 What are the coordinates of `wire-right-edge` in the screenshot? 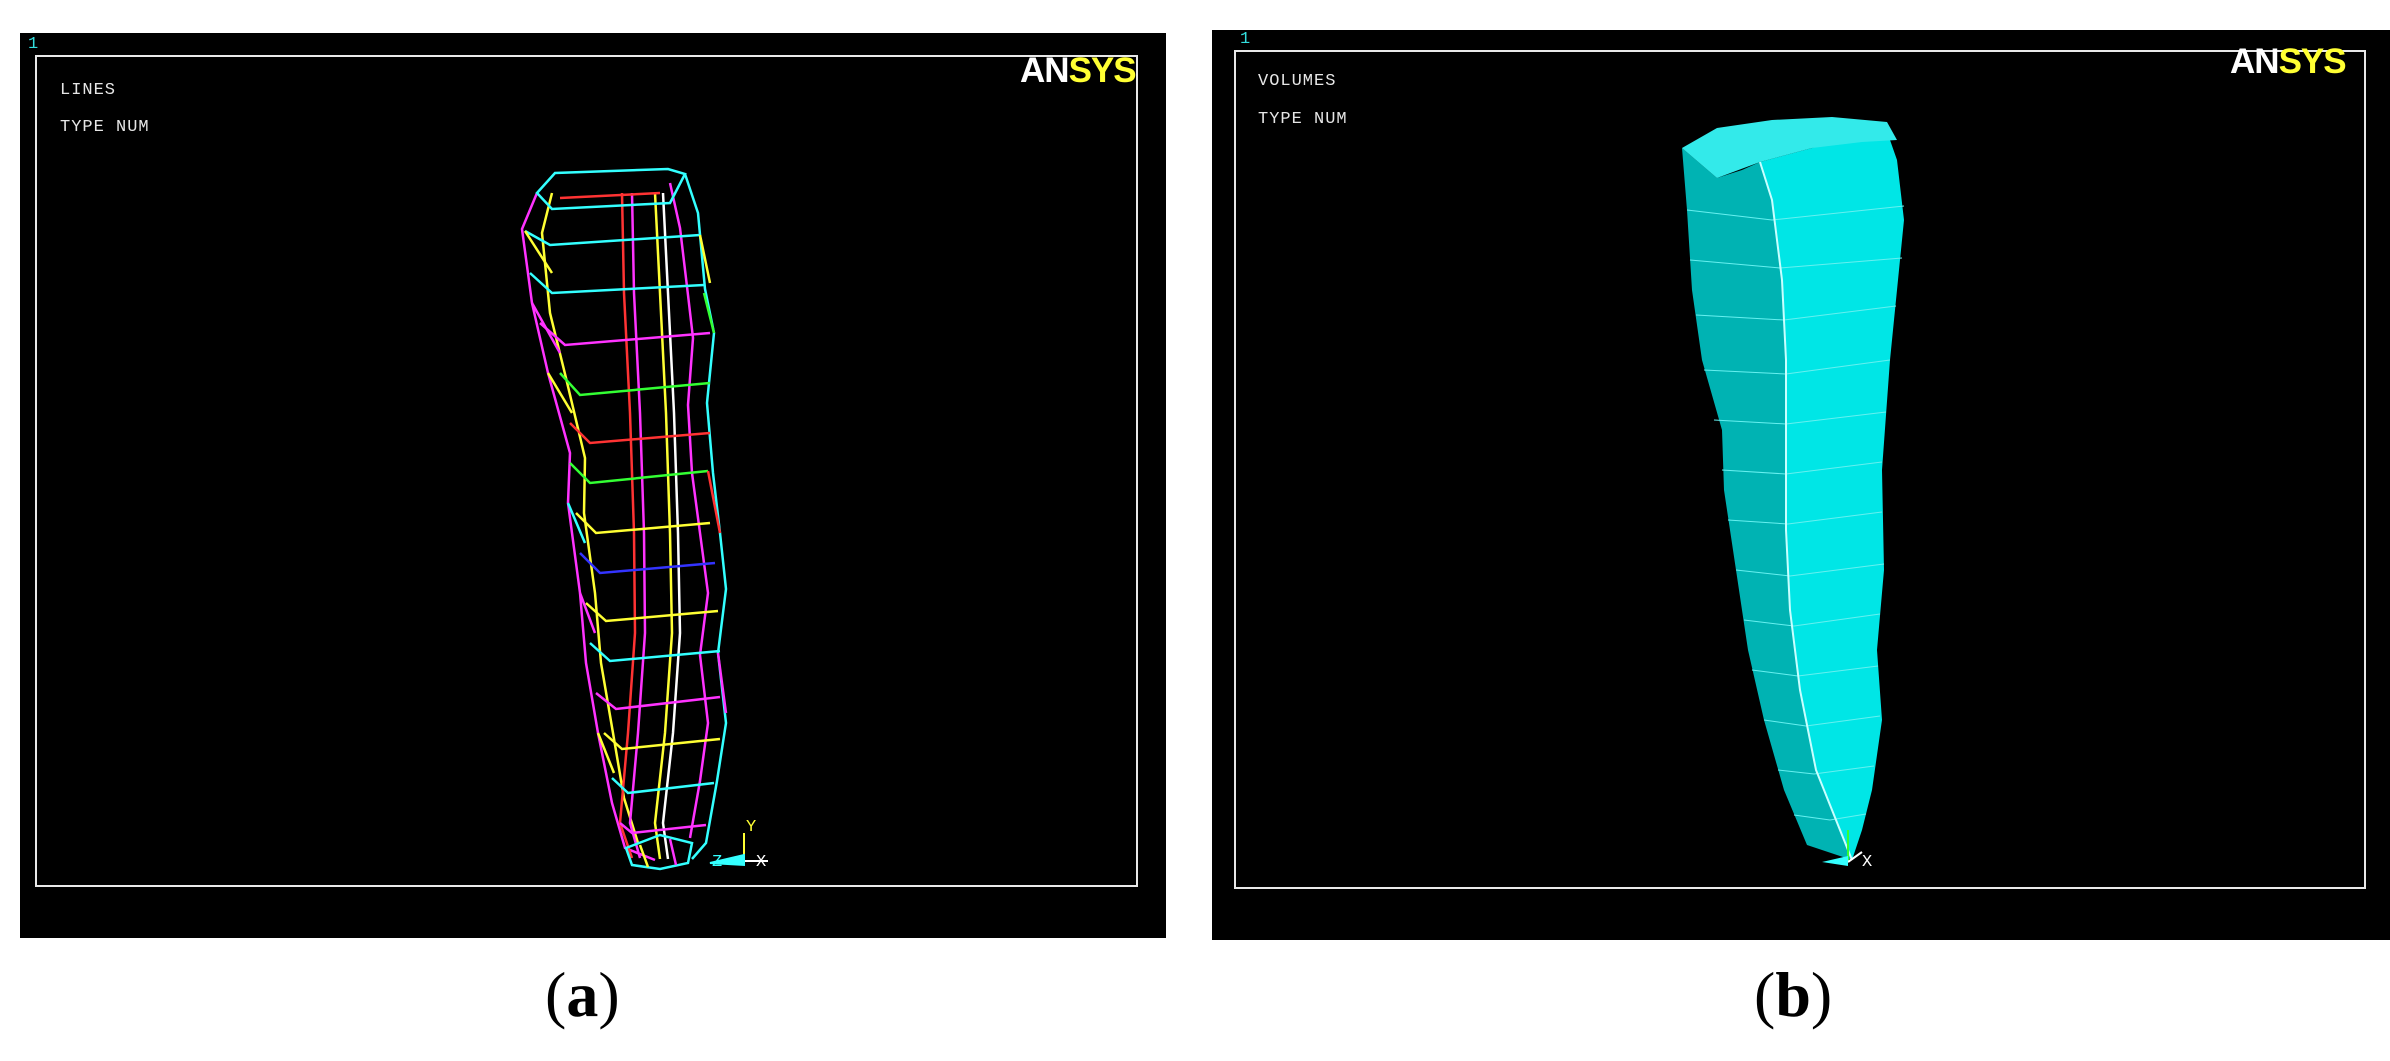 It's located at (705, 516).